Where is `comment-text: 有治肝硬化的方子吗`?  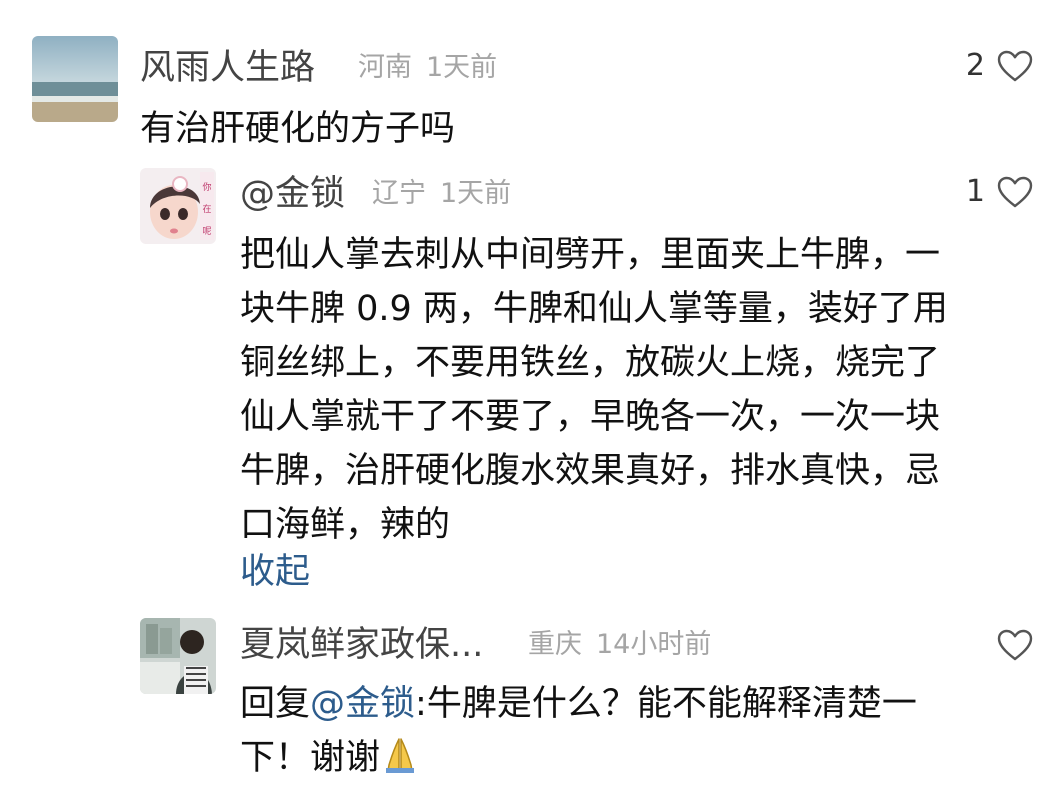
comment-text: 有治肝硬化的方子吗 is located at coordinates (298, 129).